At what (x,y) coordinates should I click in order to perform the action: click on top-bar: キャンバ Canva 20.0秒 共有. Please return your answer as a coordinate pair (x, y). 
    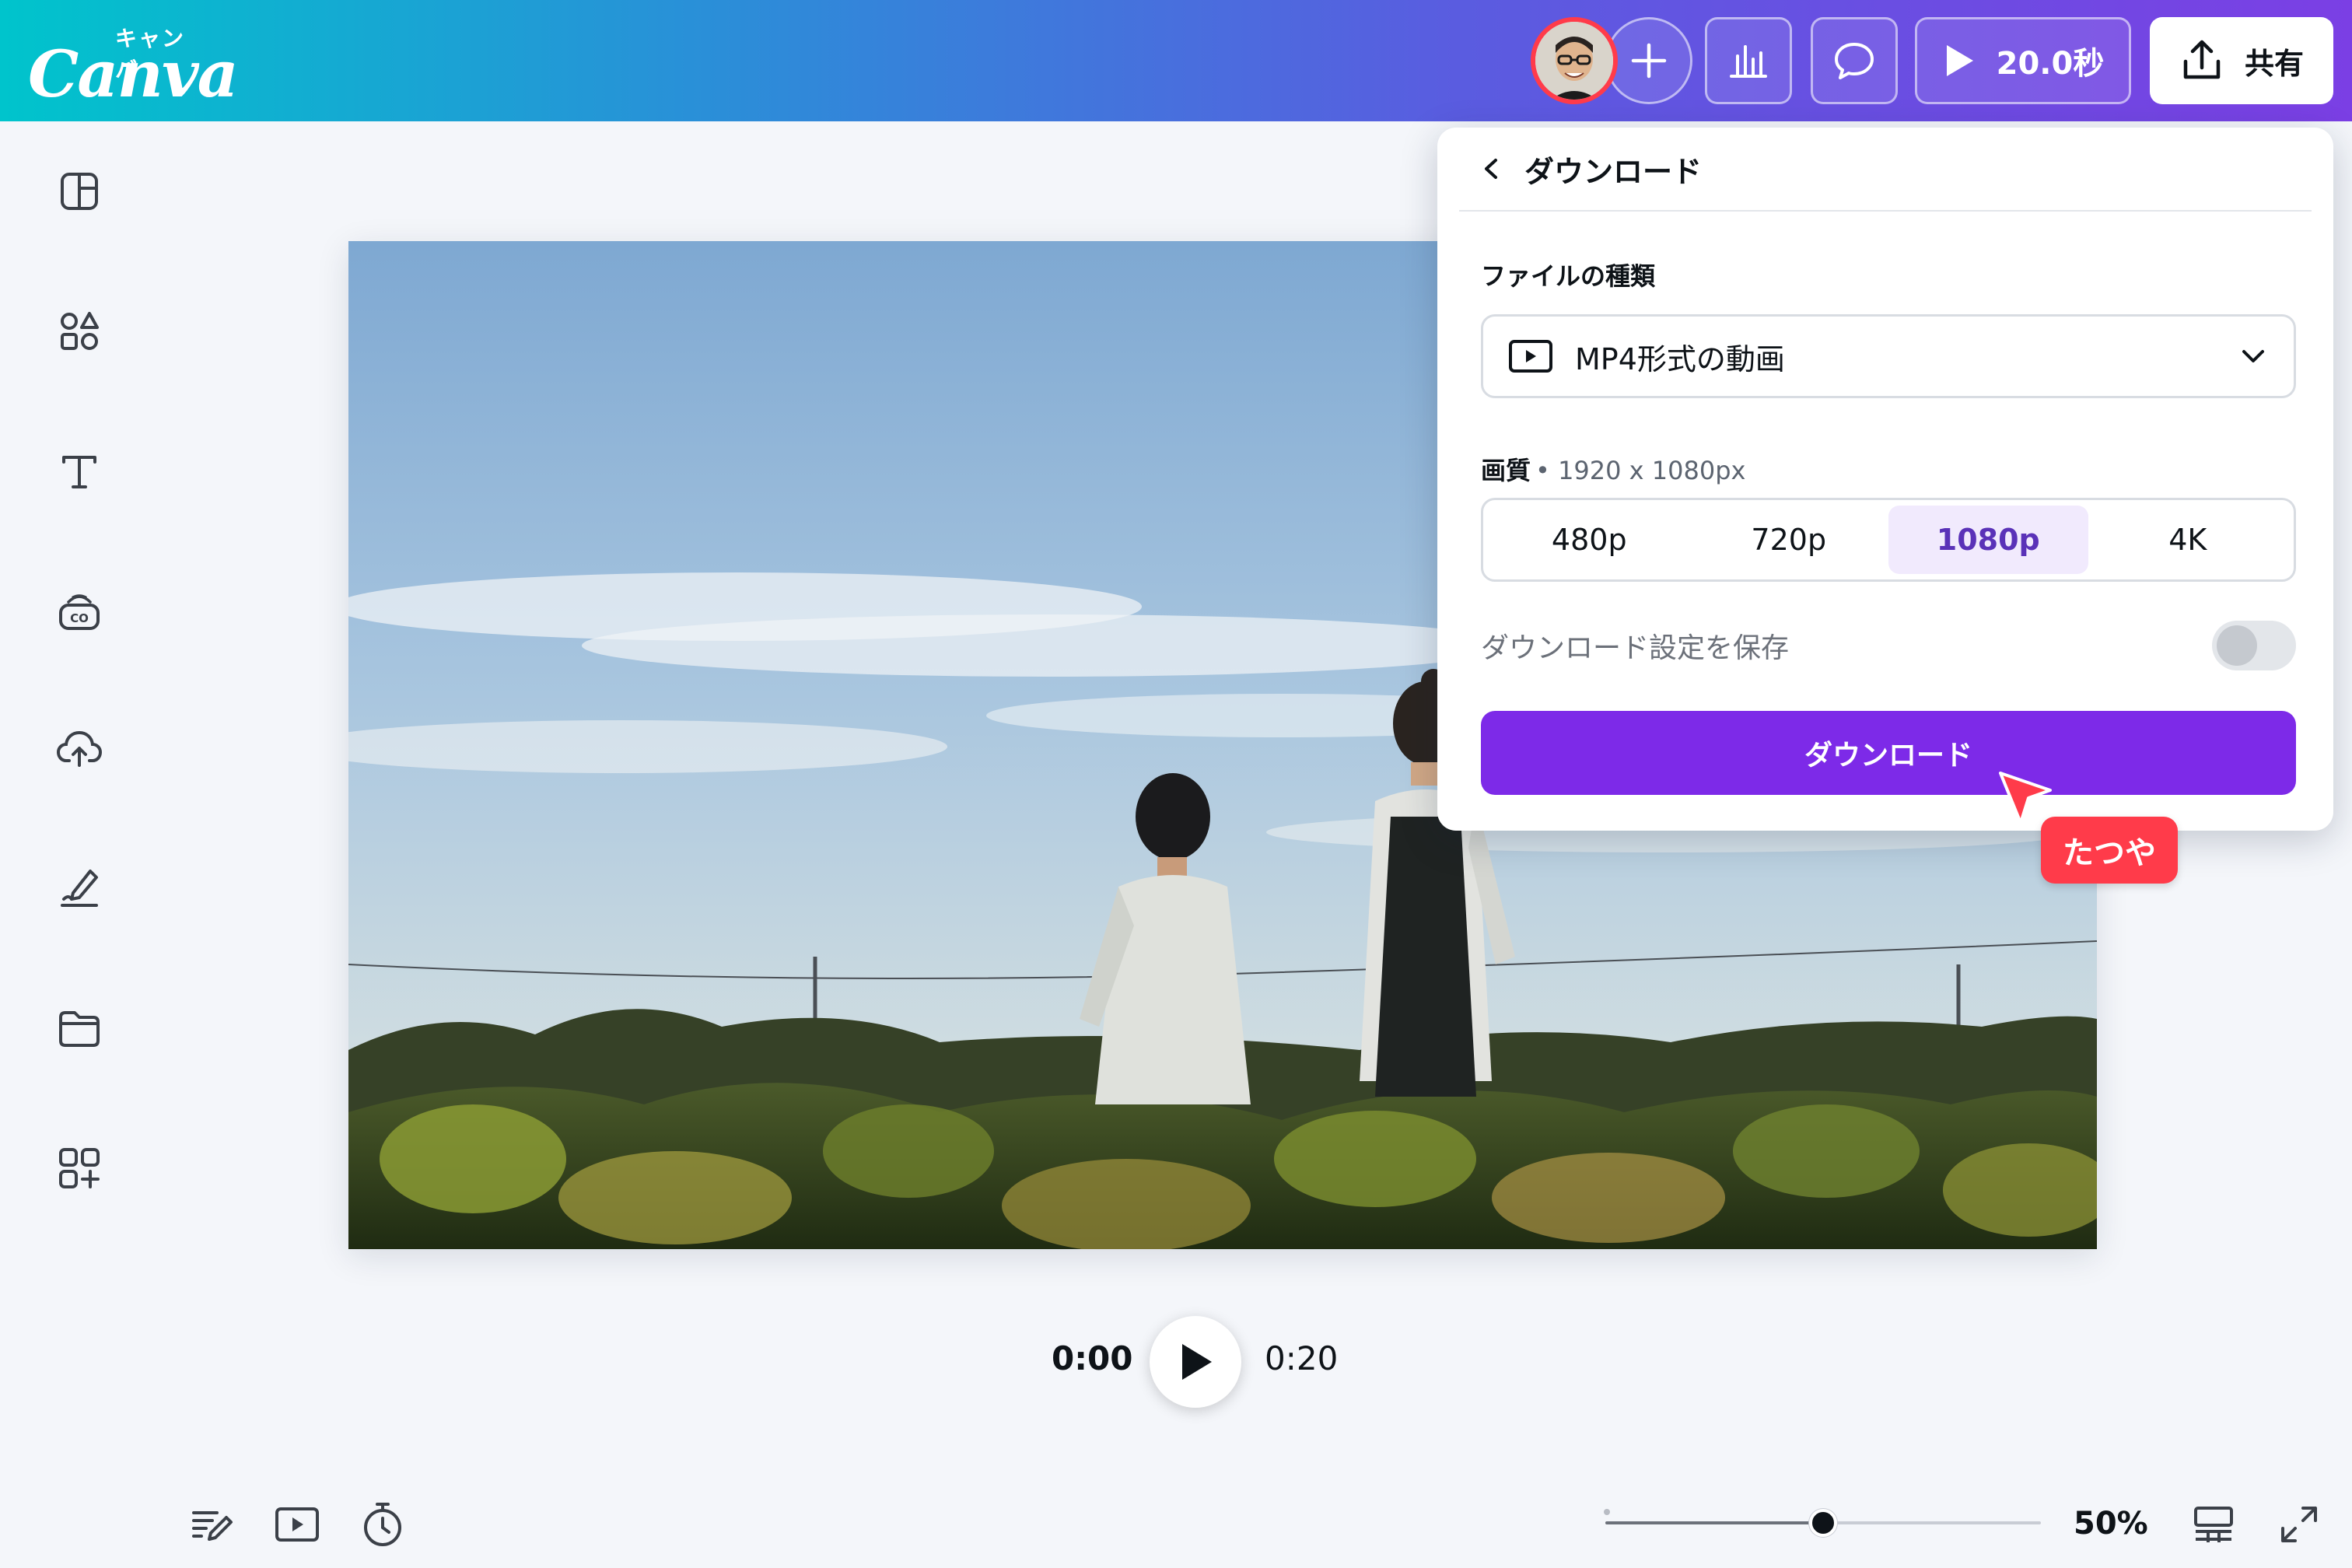
    Looking at the image, I should click on (1176, 61).